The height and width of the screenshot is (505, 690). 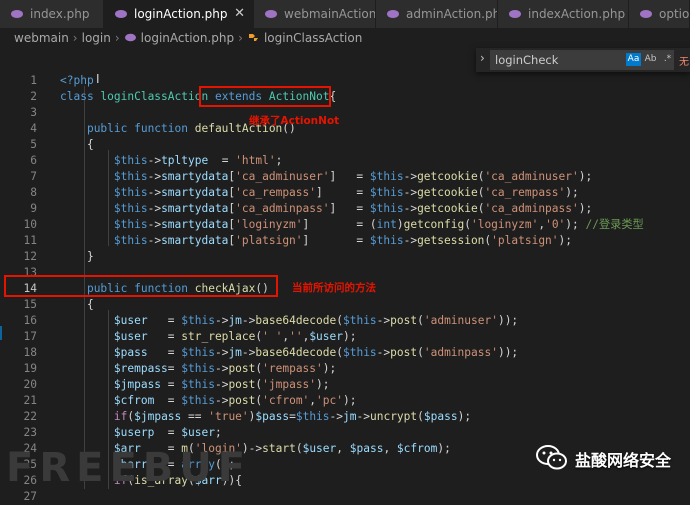 What do you see at coordinates (684, 62) in the screenshot?
I see `find-result-count: 无` at bounding box center [684, 62].